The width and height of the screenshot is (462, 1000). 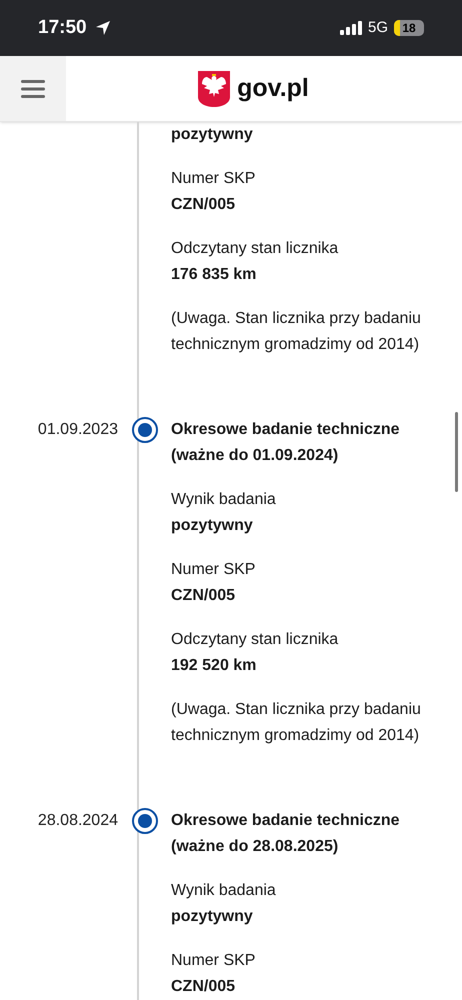 What do you see at coordinates (214, 275) in the screenshot?
I see `field-value: 176 835 km` at bounding box center [214, 275].